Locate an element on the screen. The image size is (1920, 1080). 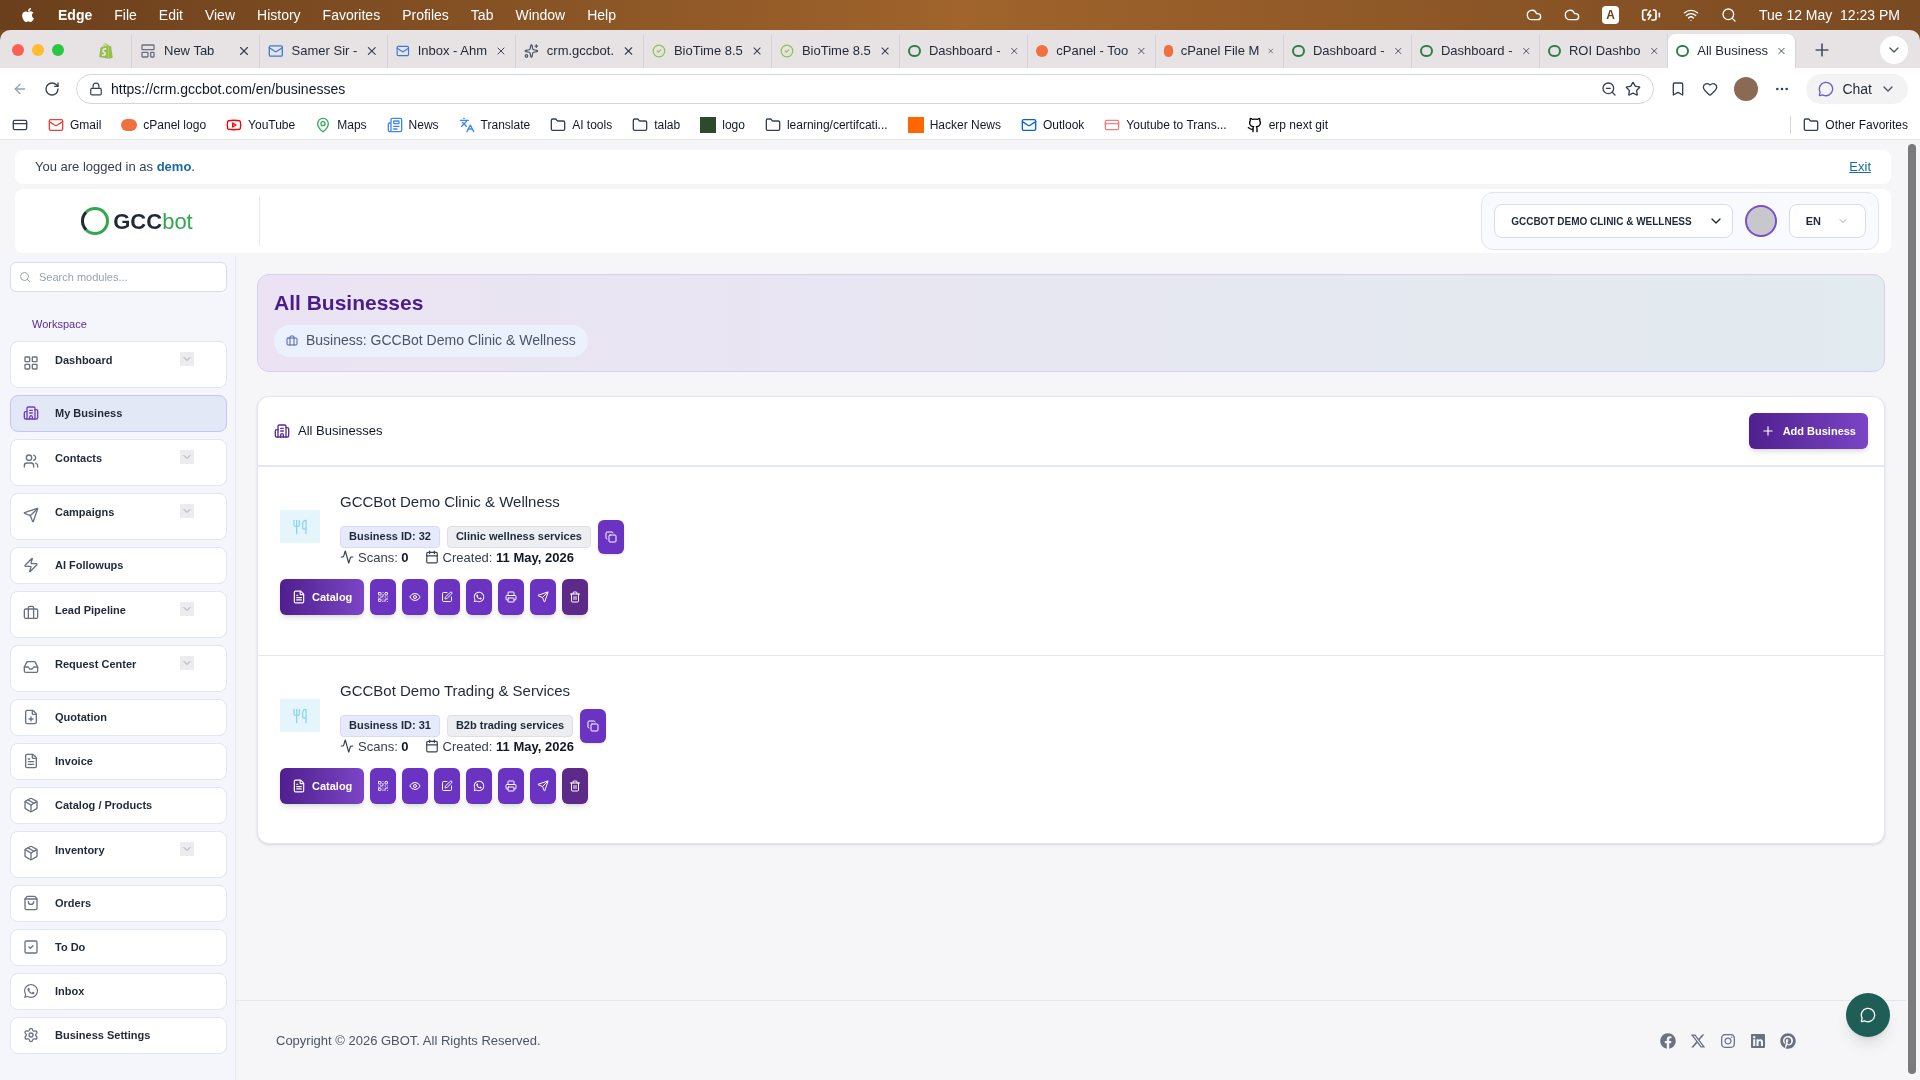
sidebar-item: Lead Pipeline is located at coordinates (118, 614).